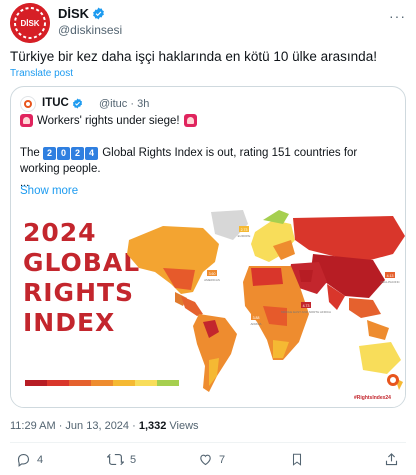 The height and width of the screenshot is (475, 416). I want to click on quote-headline-text: Workers' rights under siege!, so click(108, 120).